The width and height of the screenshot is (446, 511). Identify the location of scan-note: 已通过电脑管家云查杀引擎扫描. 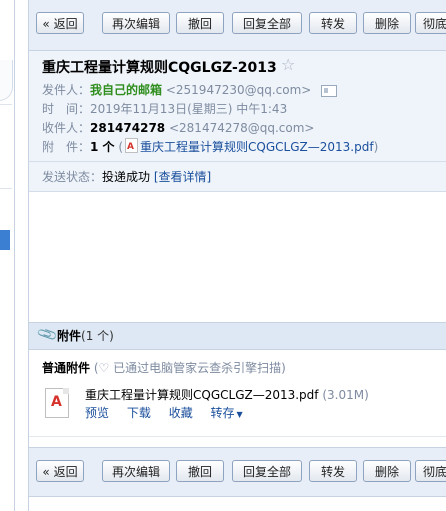
(197, 368).